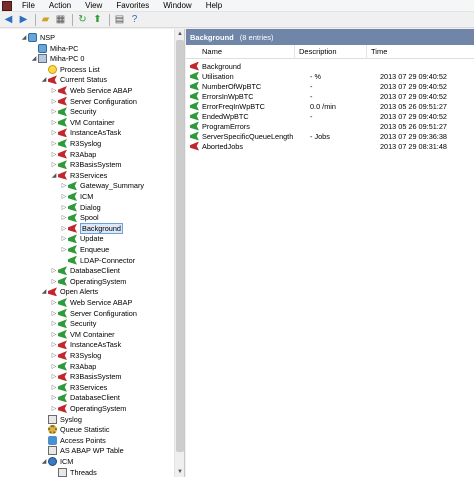 This screenshot has height=477, width=474. Describe the element at coordinates (78, 175) in the screenshot. I see `tree-item: ◢ R3Services` at that location.